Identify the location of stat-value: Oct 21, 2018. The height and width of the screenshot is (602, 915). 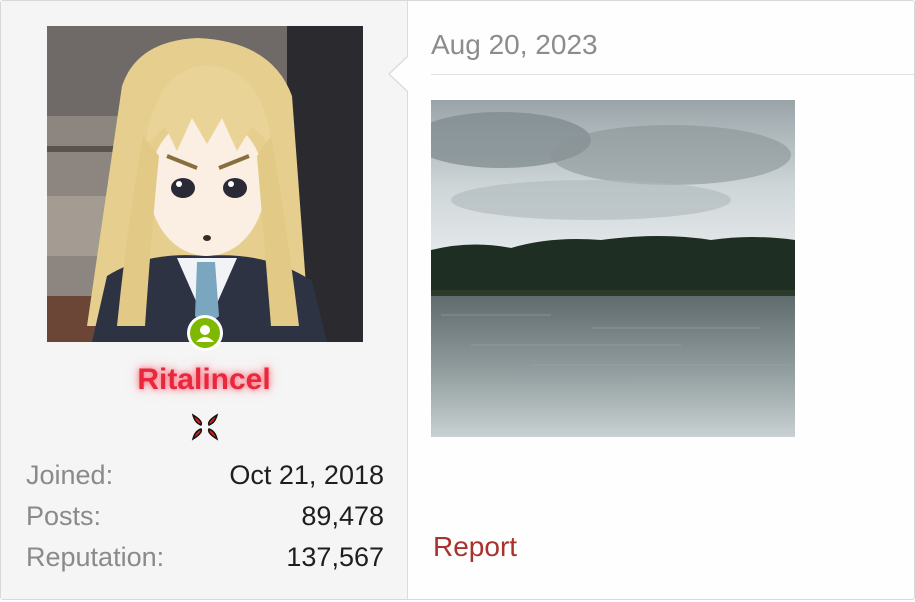
(306, 475).